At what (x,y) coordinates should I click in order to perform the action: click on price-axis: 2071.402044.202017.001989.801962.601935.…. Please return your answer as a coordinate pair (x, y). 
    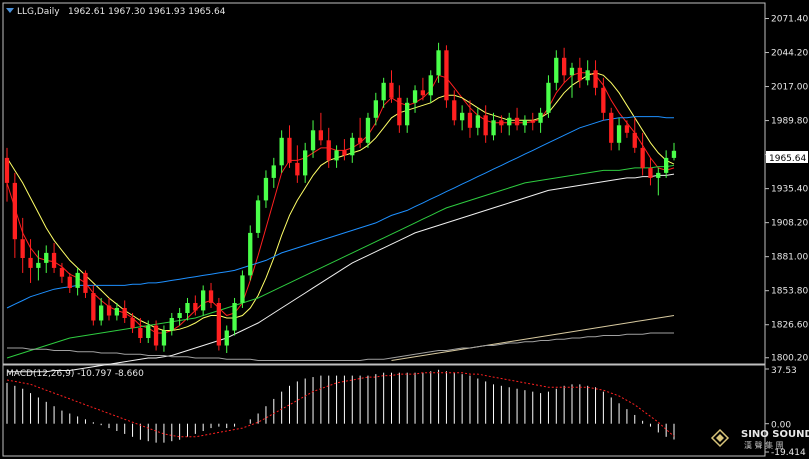
    Looking at the image, I should click on (786, 189).